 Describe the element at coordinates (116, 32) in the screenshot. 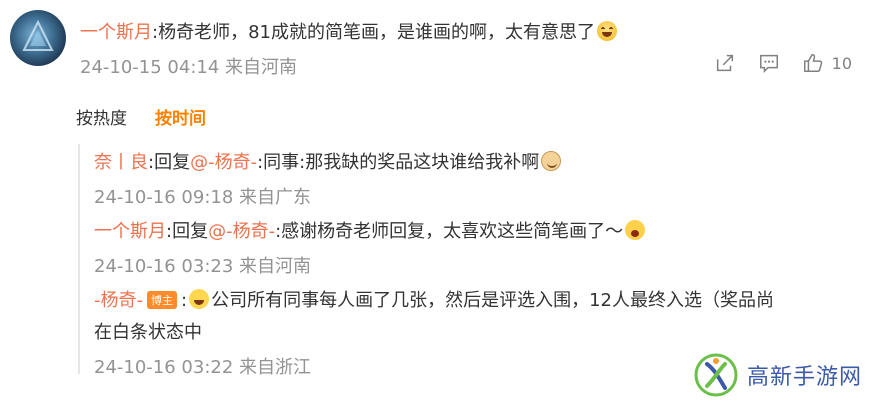

I see `comment-username: 一个斯月` at that location.